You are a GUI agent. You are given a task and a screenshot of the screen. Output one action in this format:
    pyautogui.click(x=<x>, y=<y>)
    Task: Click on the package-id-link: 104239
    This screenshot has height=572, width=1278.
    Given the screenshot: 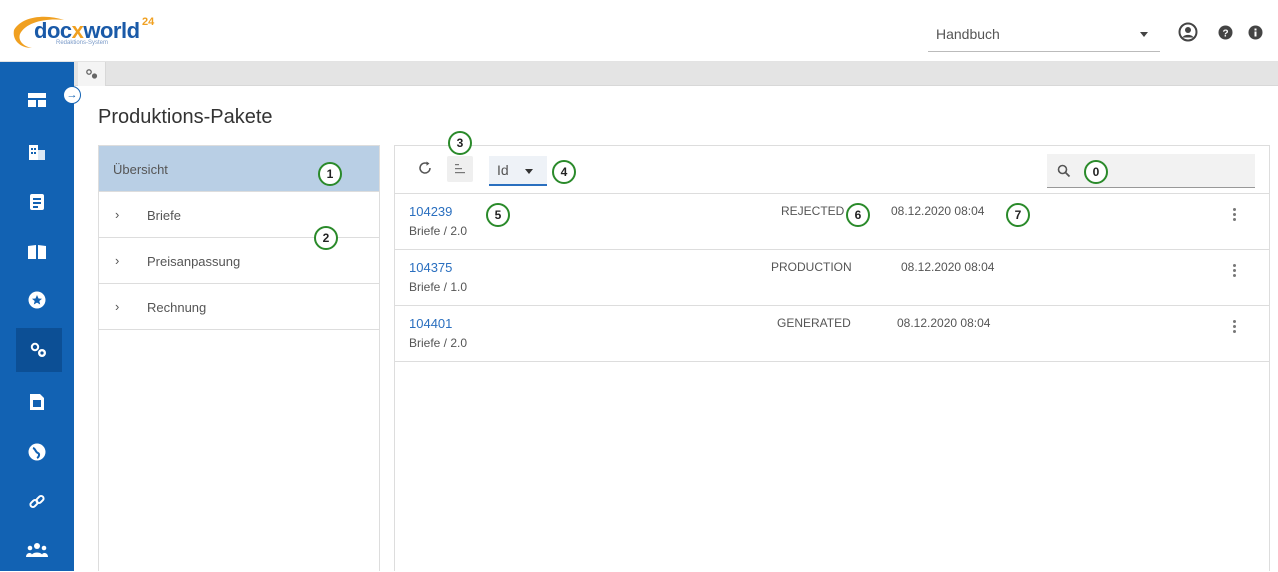 What is the action you would take?
    pyautogui.click(x=430, y=211)
    